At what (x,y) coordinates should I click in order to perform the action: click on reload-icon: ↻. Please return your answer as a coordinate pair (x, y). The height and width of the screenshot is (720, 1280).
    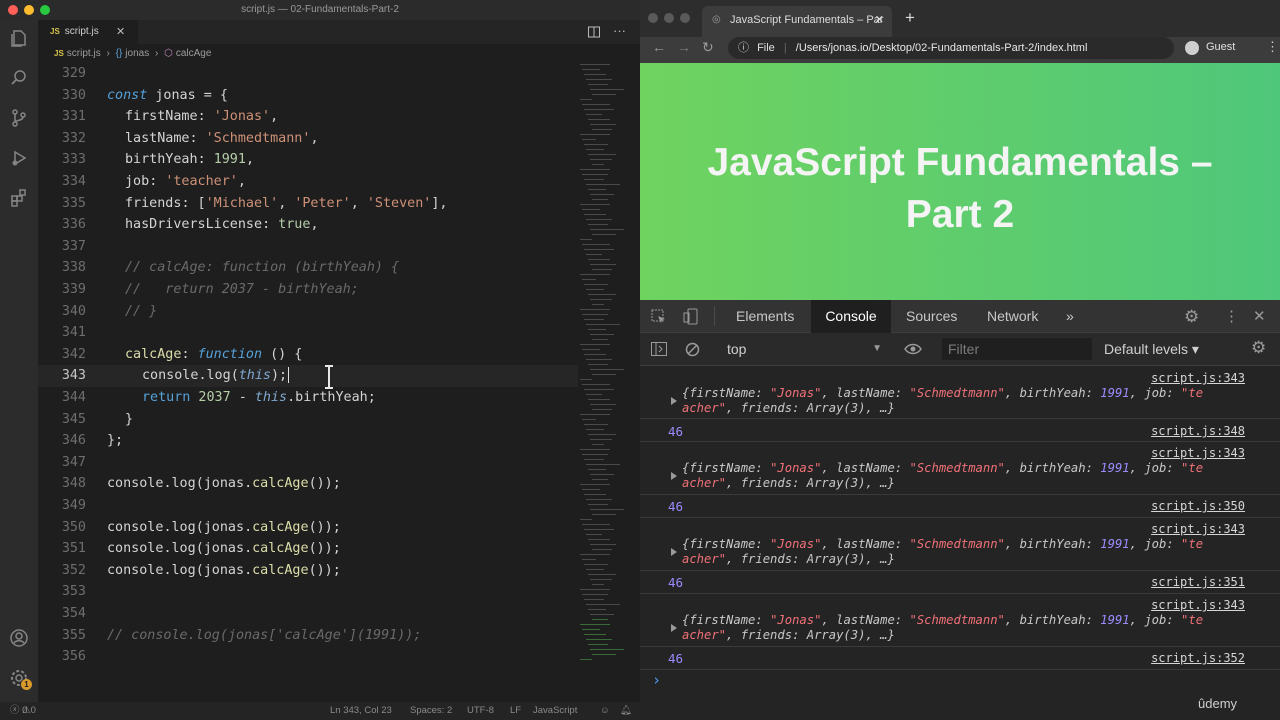
    Looking at the image, I should click on (708, 47).